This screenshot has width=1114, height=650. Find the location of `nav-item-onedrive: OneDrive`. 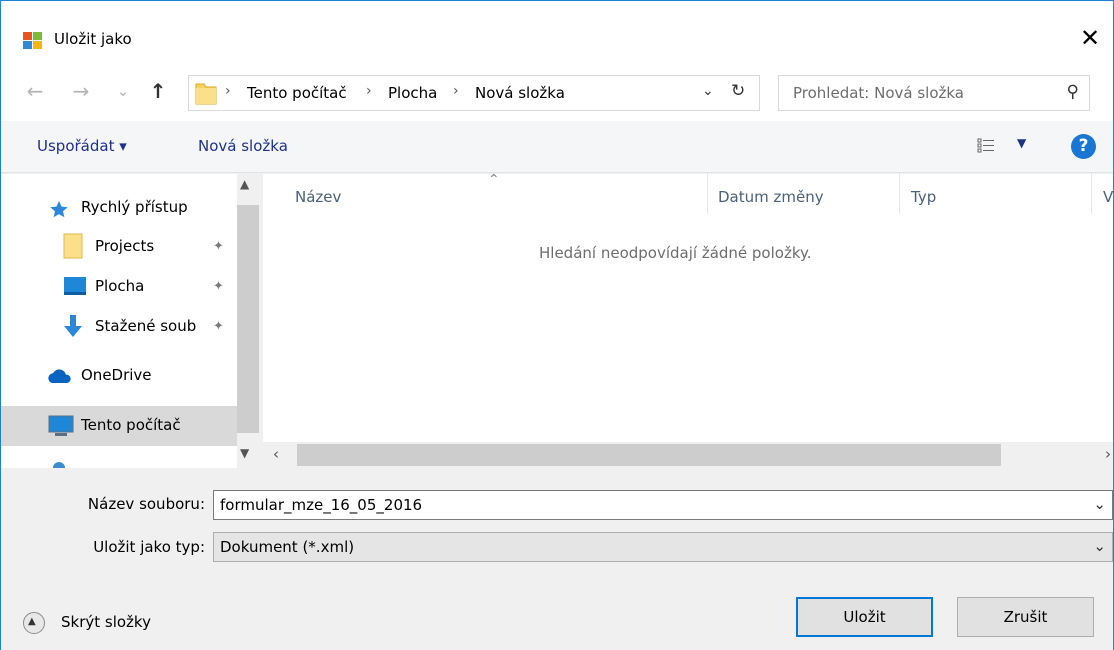

nav-item-onedrive: OneDrive is located at coordinates (119, 376).